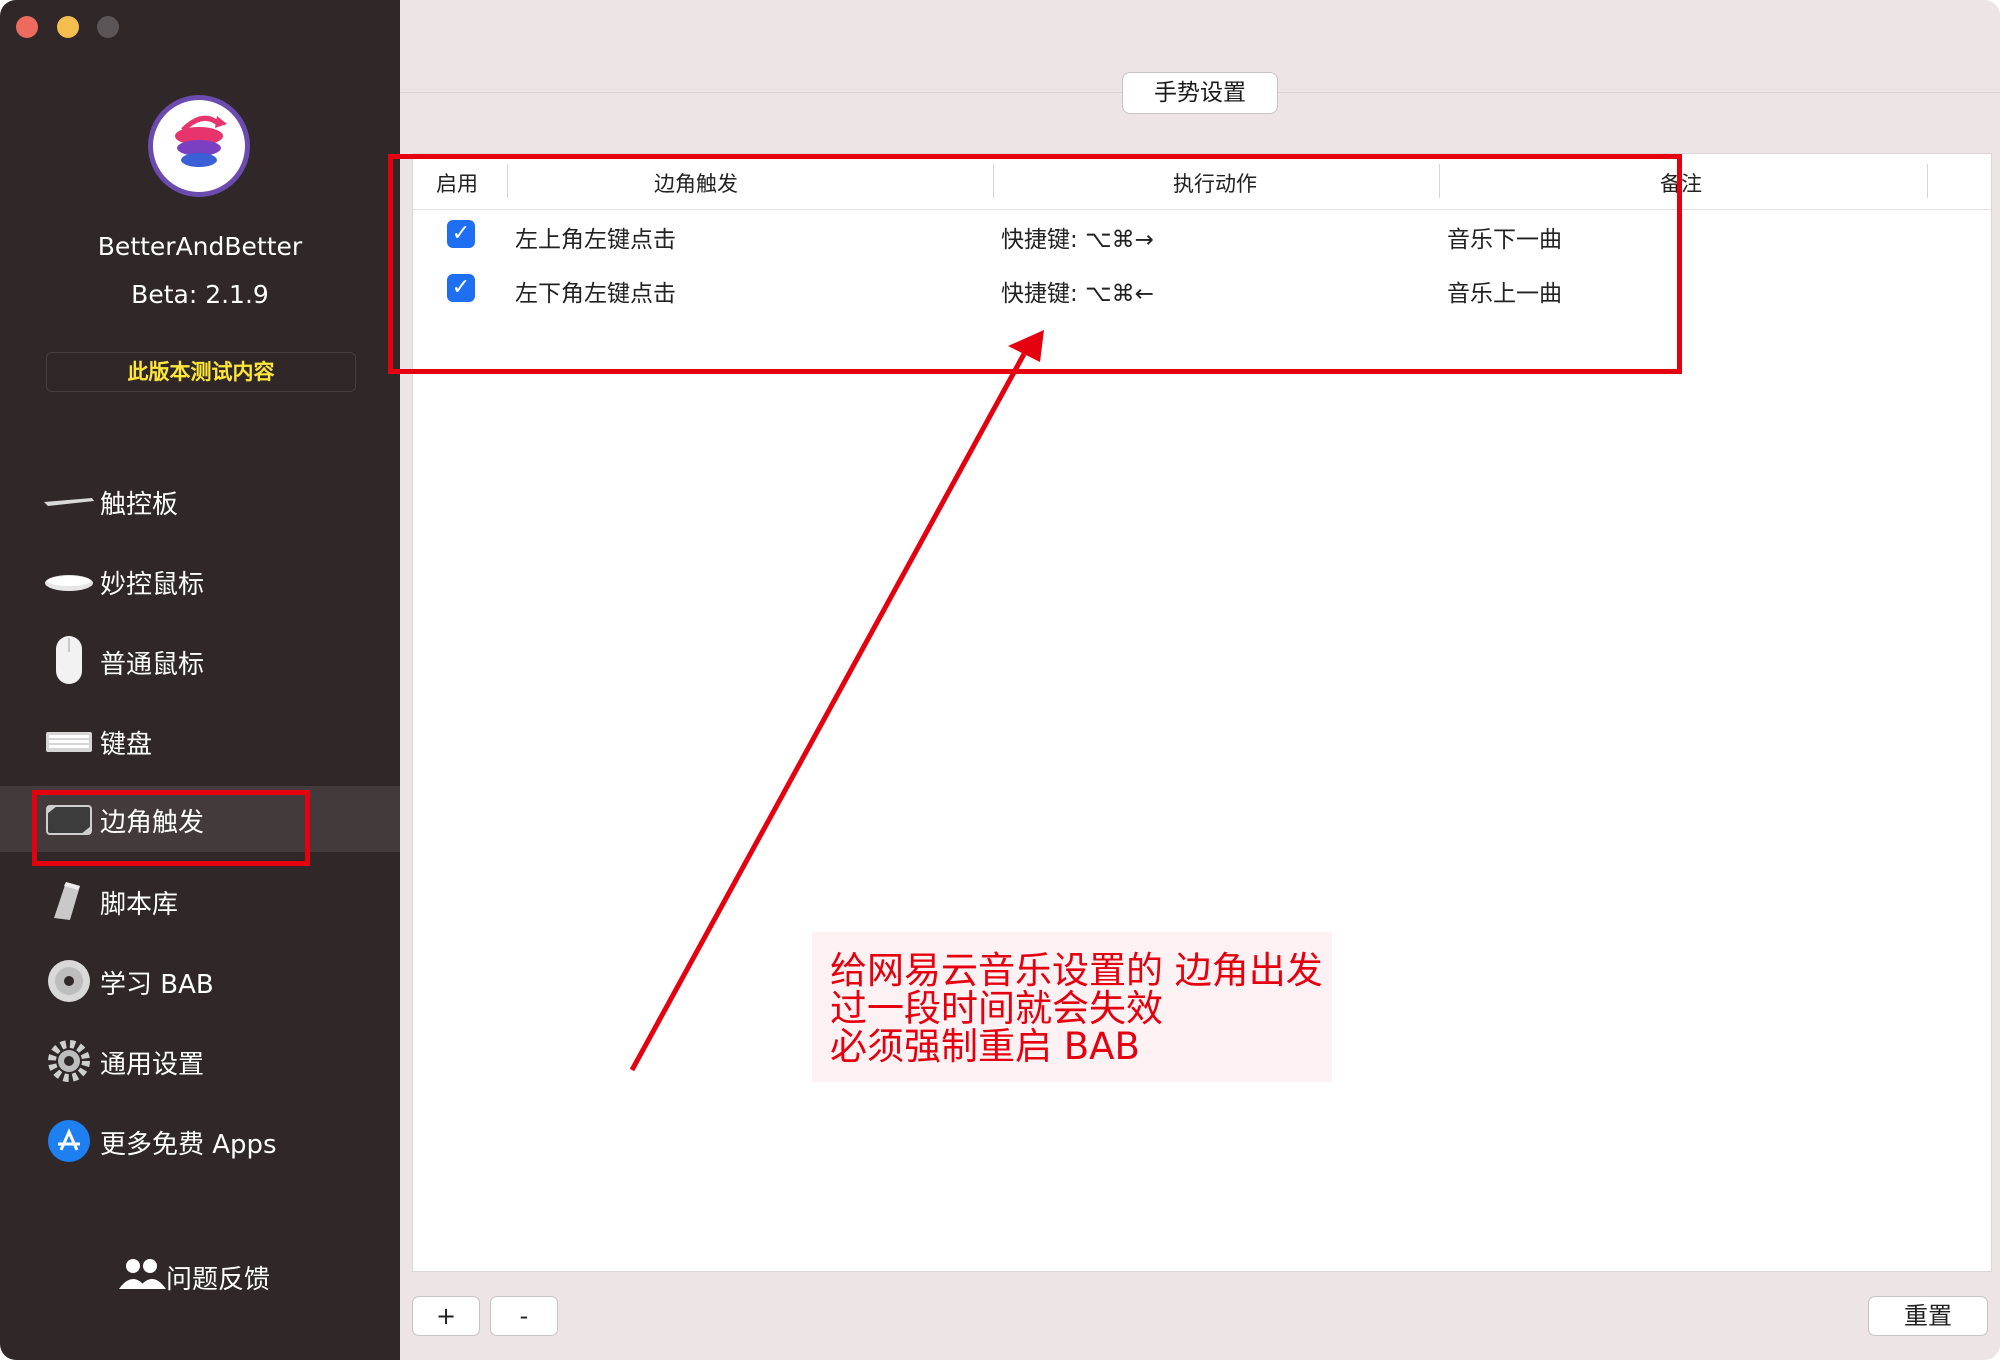 This screenshot has height=1360, width=2000. Describe the element at coordinates (836, 701) in the screenshot. I see `annotation-arrow` at that location.